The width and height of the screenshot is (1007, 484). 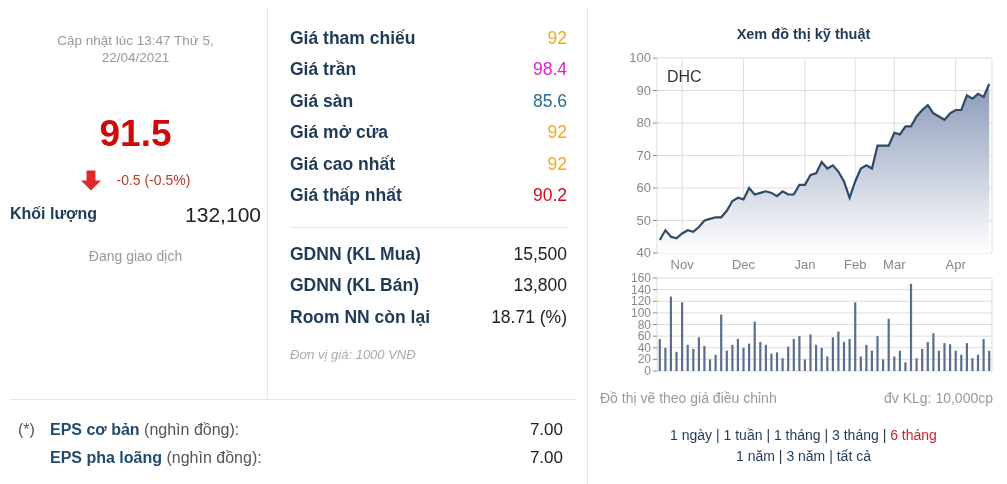 What do you see at coordinates (644, 347) in the screenshot?
I see `axis-label: 40` at bounding box center [644, 347].